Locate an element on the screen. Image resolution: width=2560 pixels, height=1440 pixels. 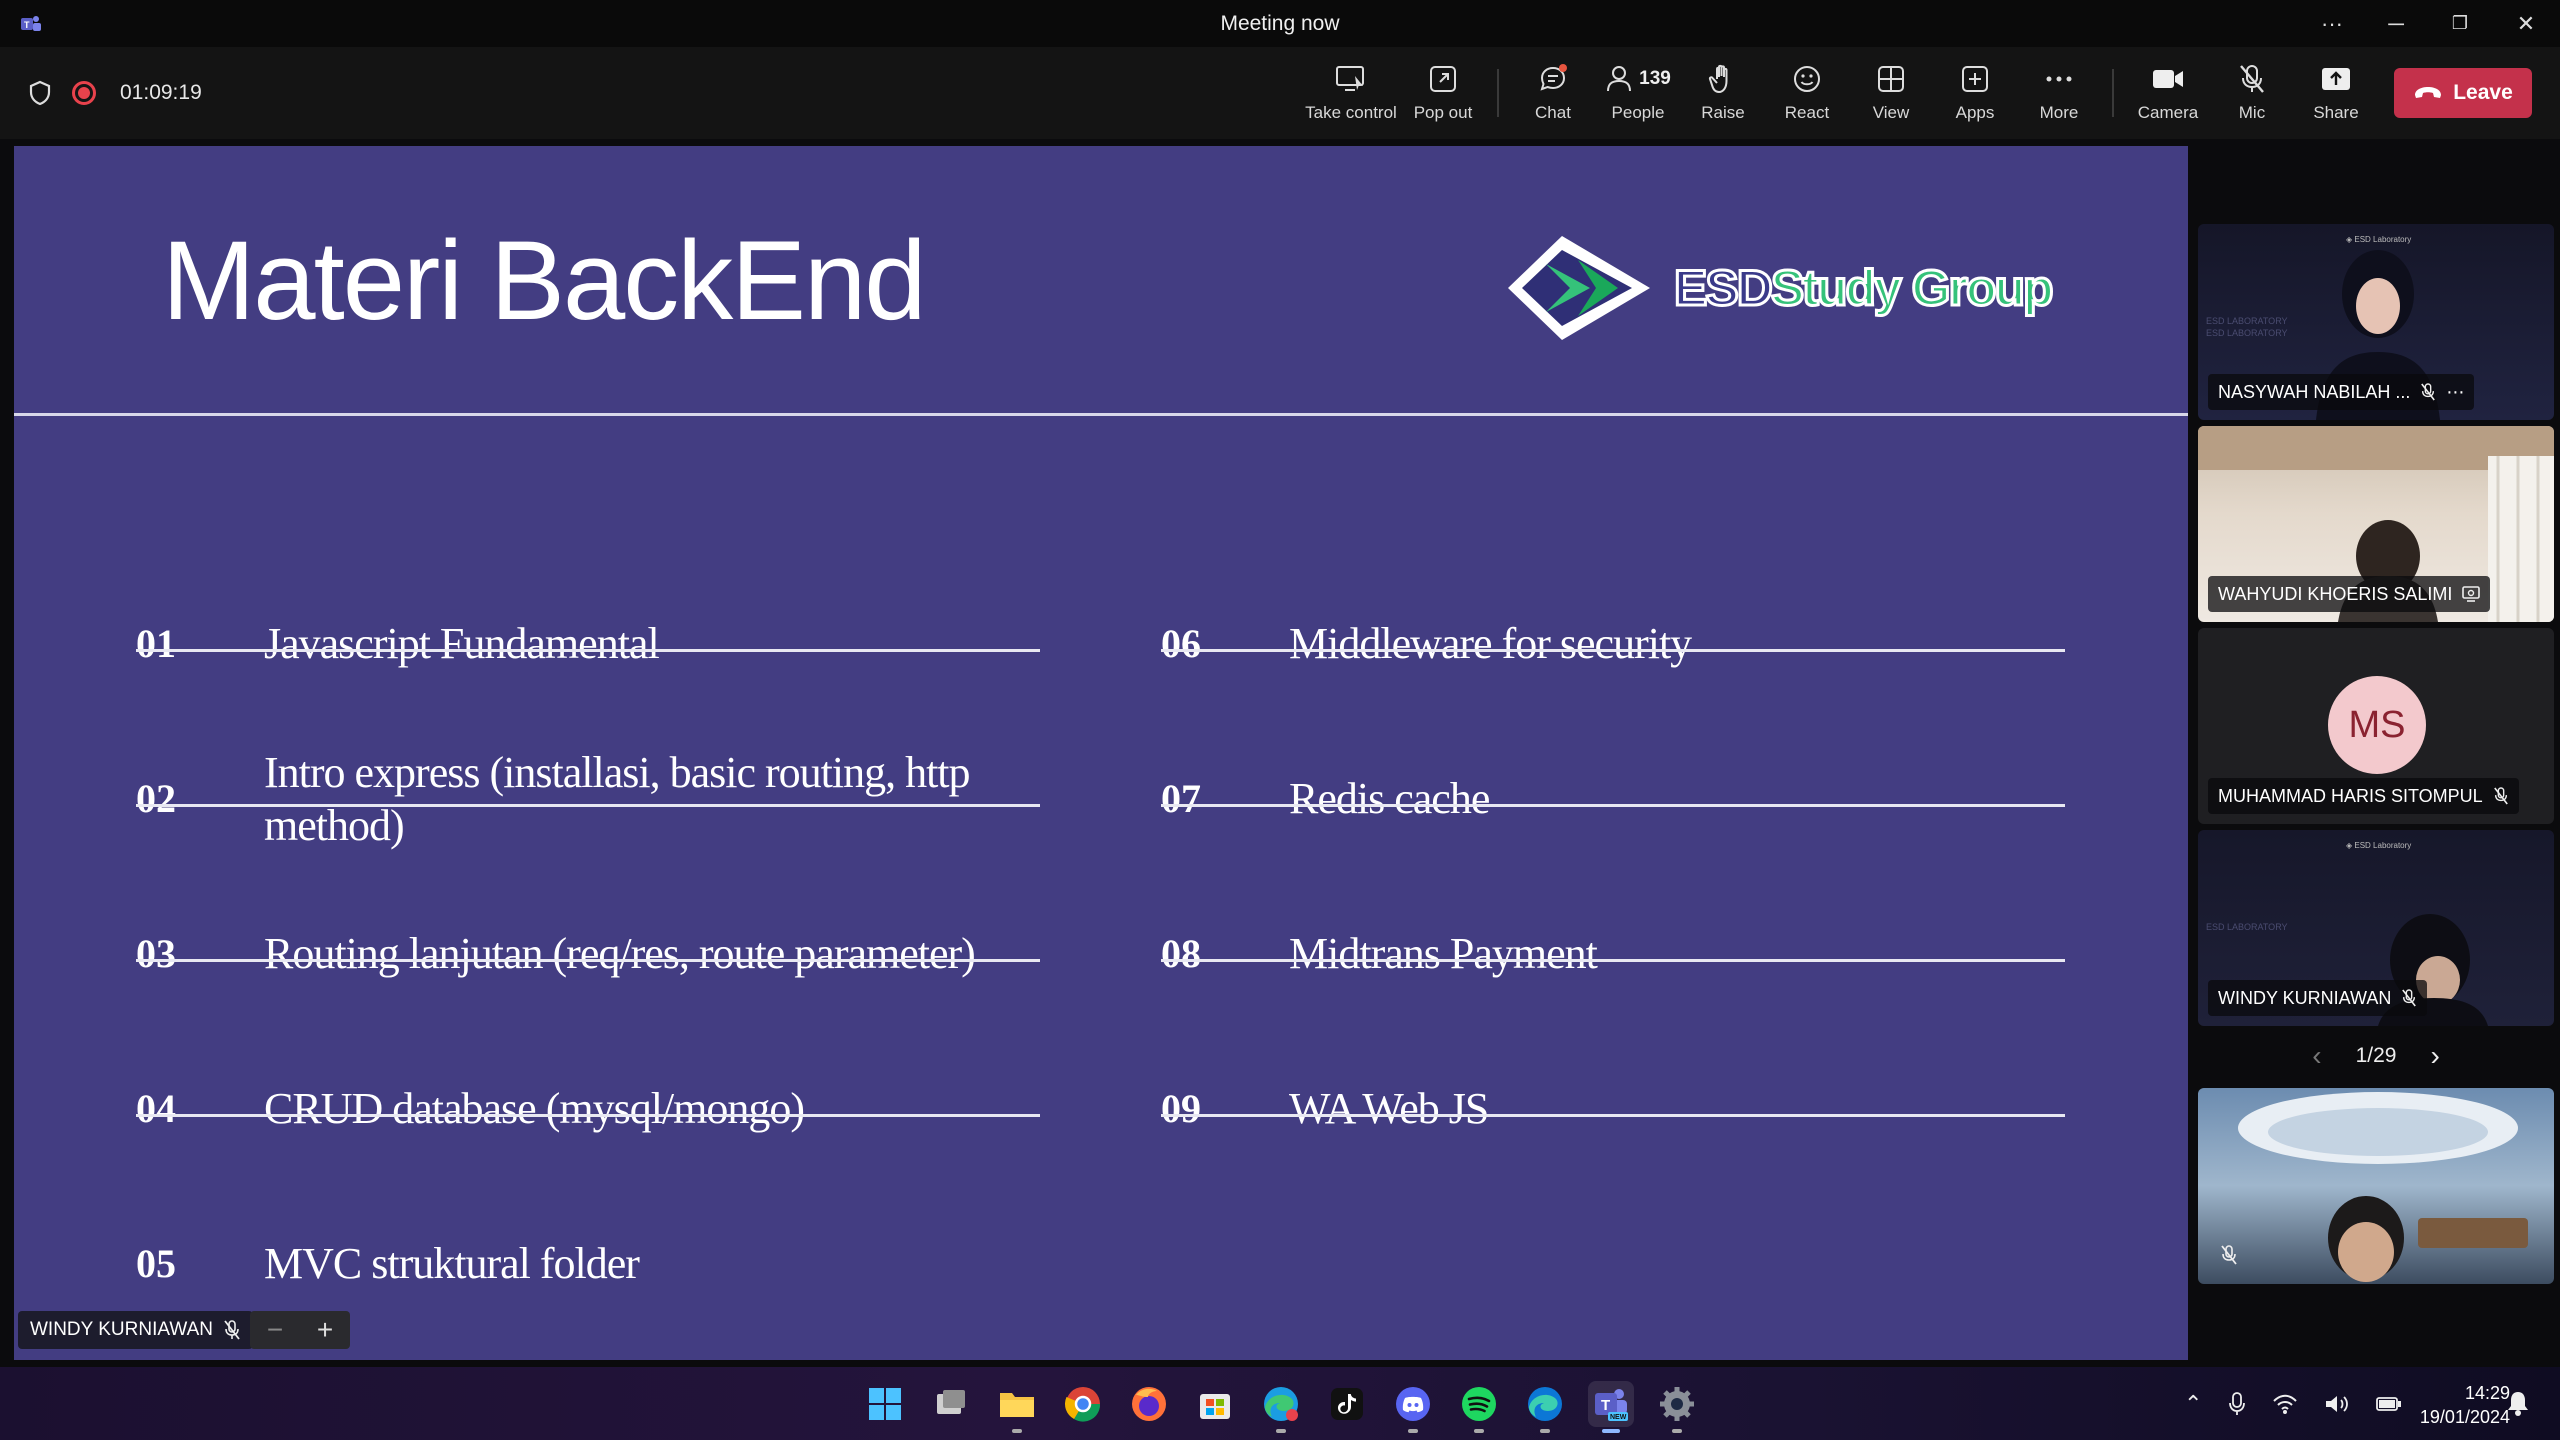
edge-button is located at coordinates (1545, 1407).